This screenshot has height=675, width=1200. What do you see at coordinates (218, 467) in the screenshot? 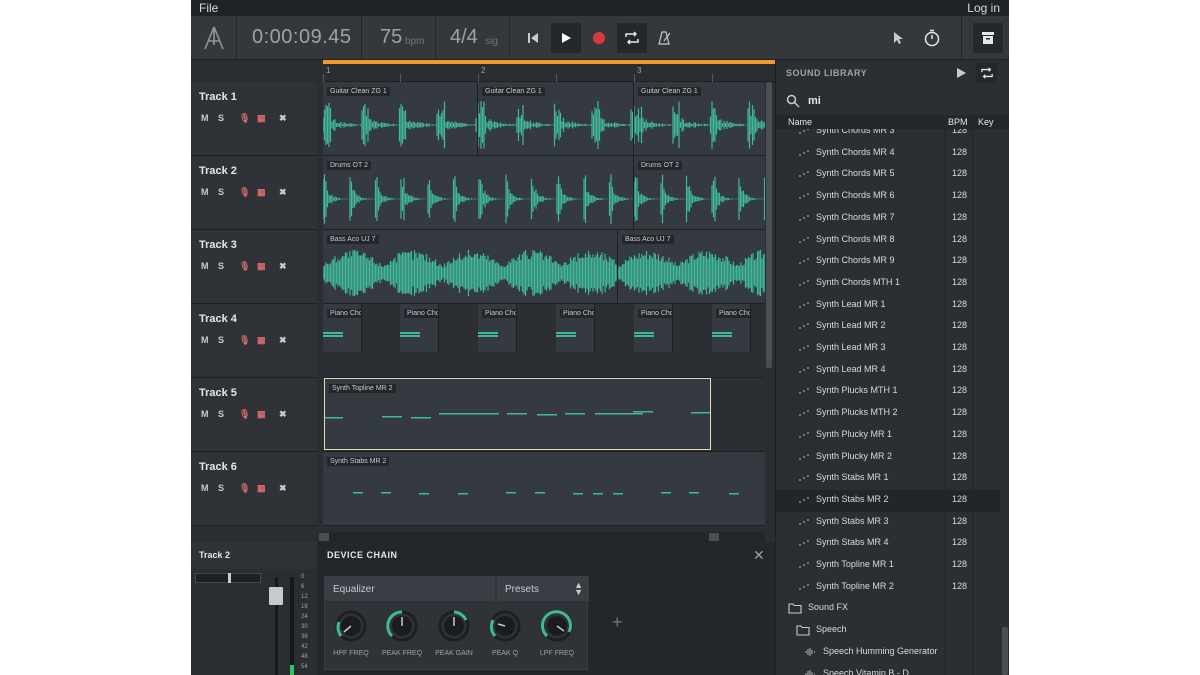
I see `track-name: Track 6` at bounding box center [218, 467].